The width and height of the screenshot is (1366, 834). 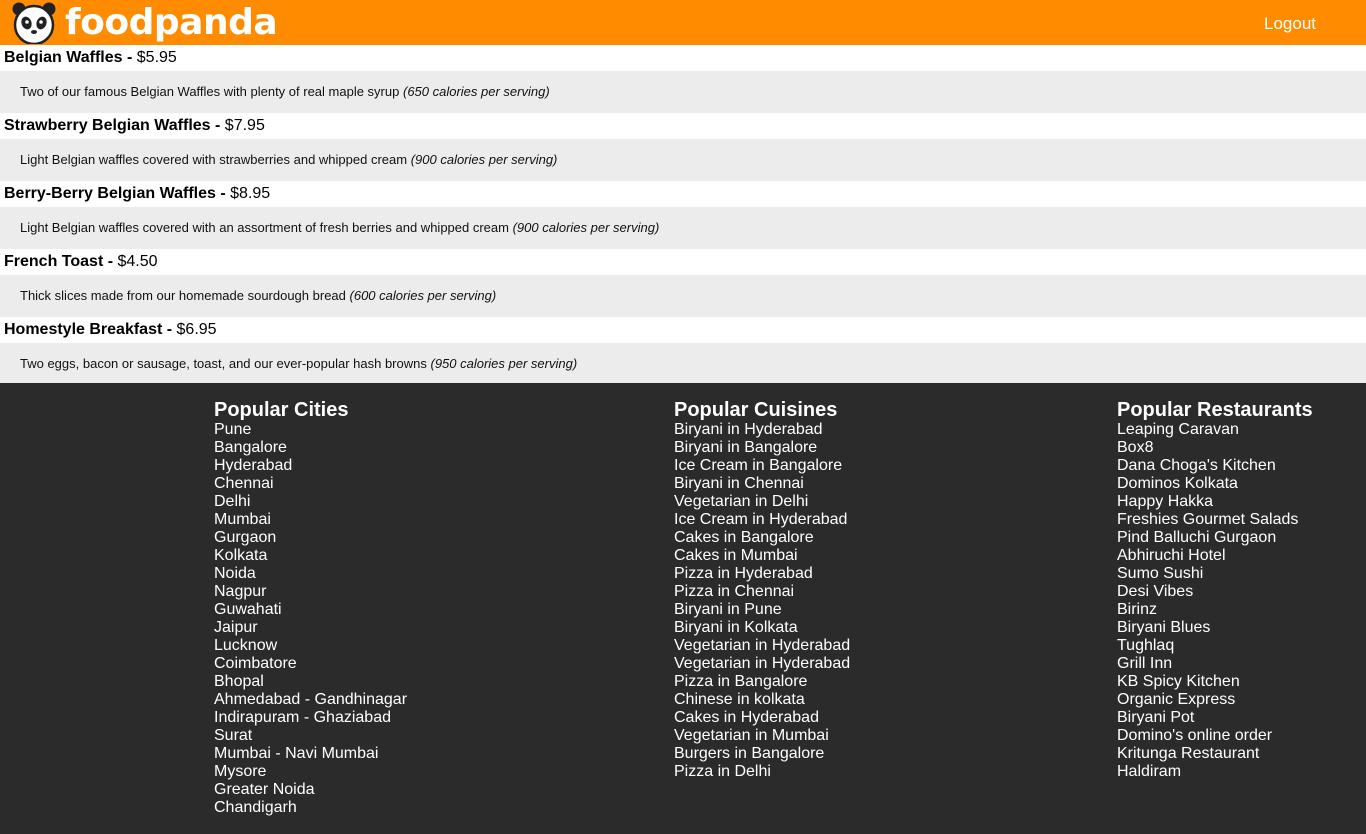 I want to click on restaurant-link: Tughlaq, so click(x=1215, y=646).